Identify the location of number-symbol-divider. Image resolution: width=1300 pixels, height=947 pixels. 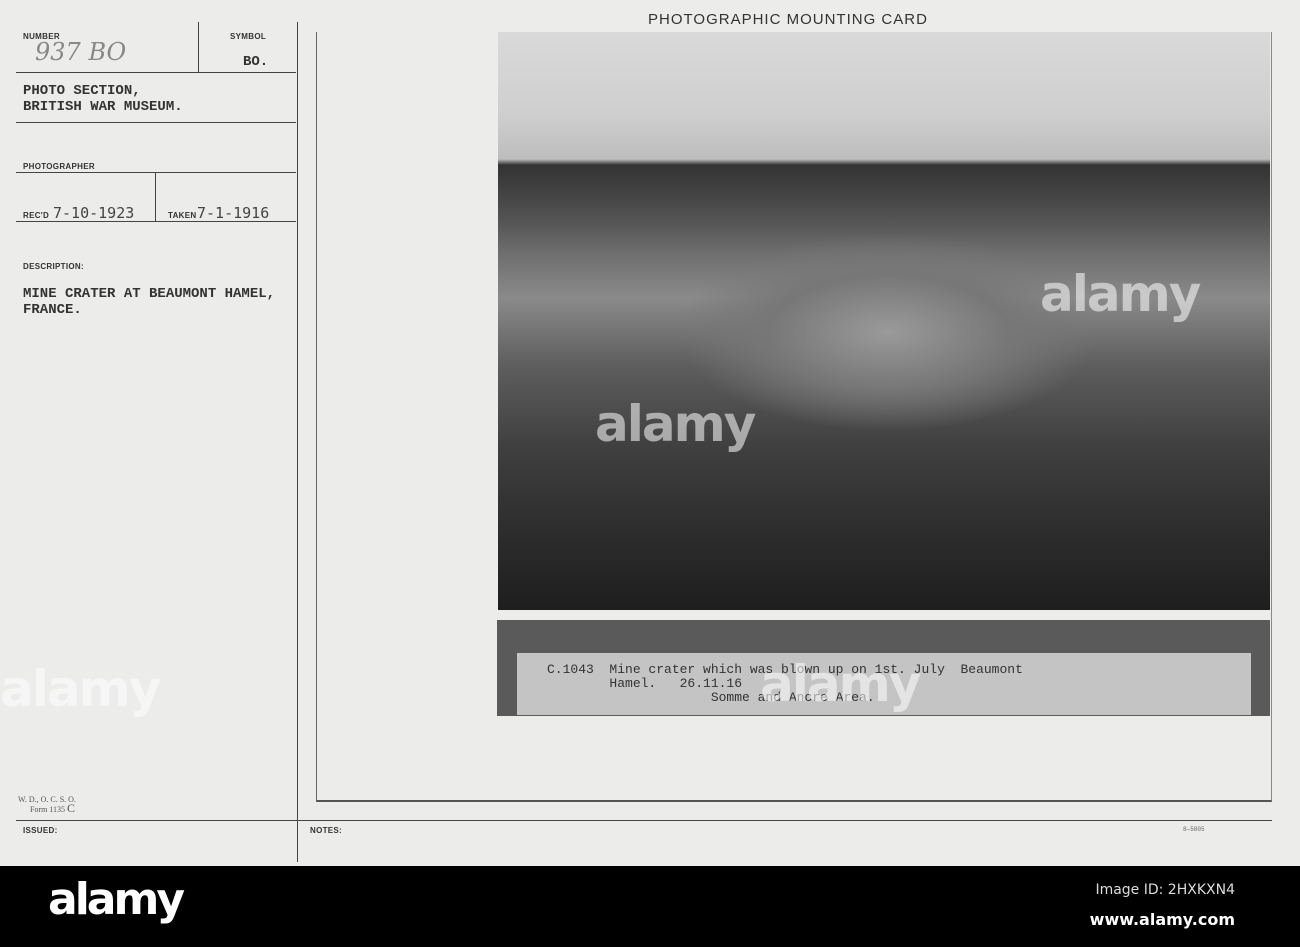
(198, 47).